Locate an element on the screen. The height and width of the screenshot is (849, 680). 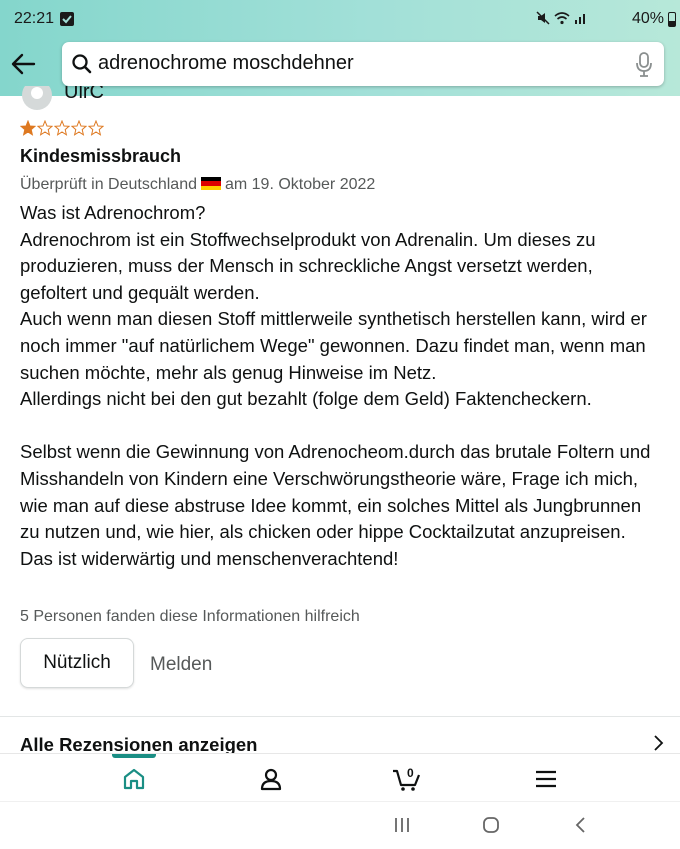
recent-apps-icon is located at coordinates (402, 827).